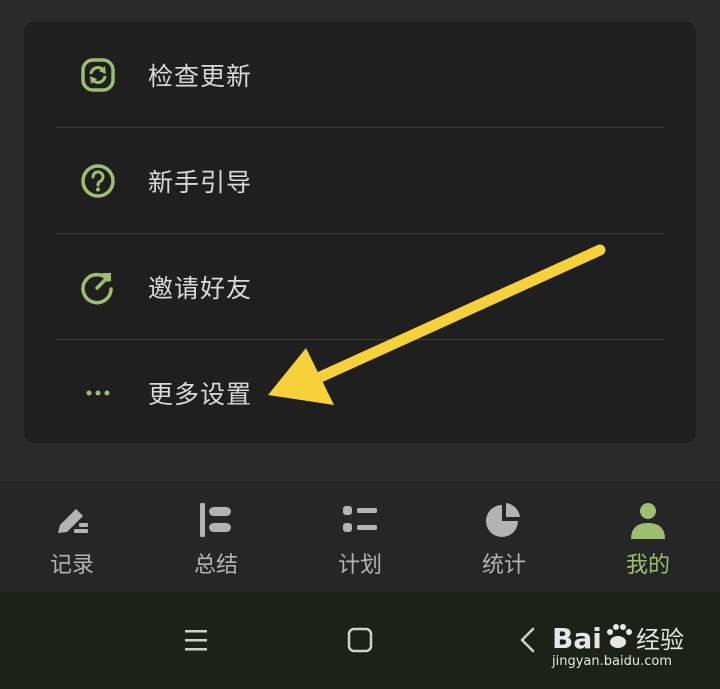  I want to click on menu-item-label: 更多设置, so click(200, 394).